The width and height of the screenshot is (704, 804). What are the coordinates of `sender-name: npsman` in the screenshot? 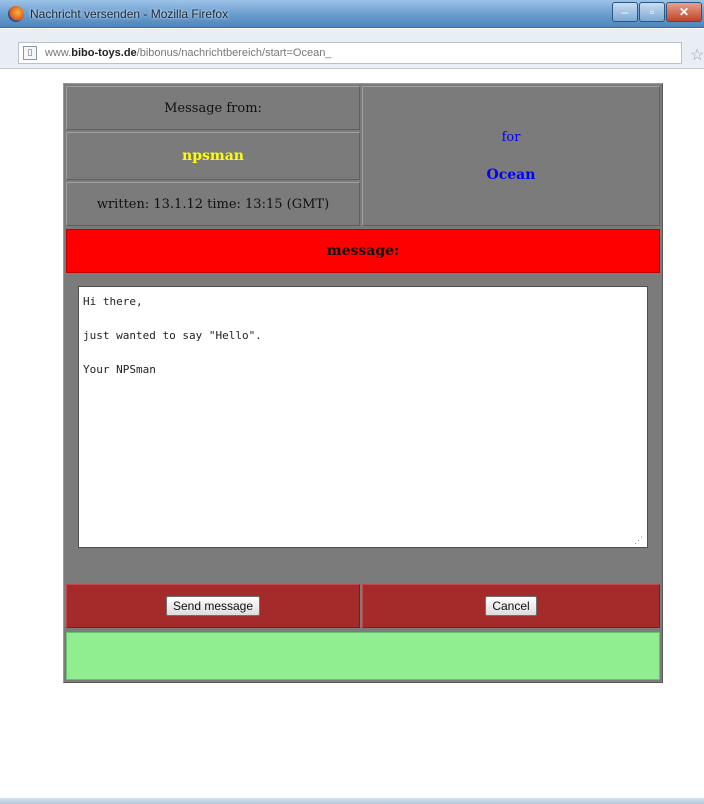 It's located at (213, 156).